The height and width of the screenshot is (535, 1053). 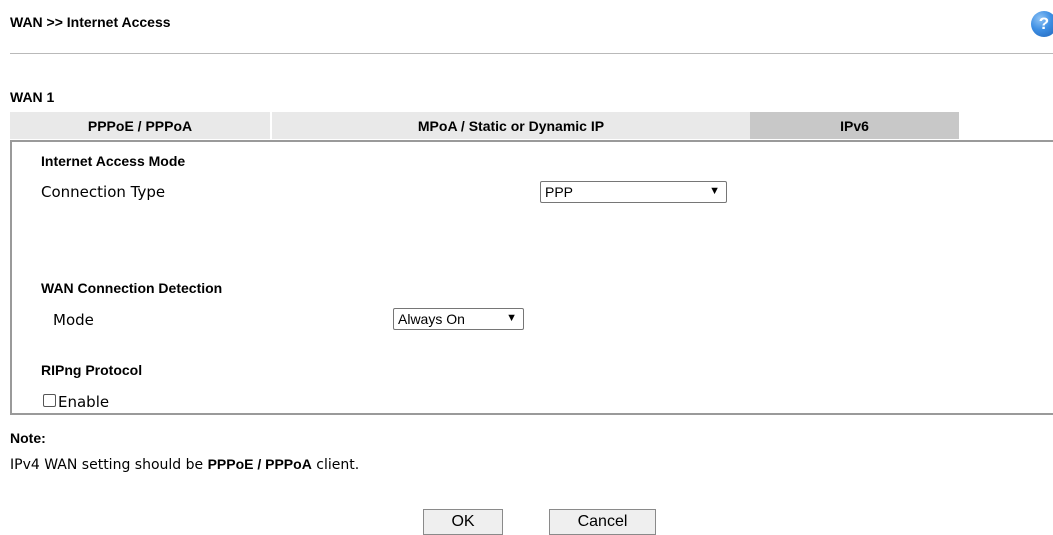 What do you see at coordinates (90, 22) in the screenshot?
I see `page-title: WAN >> Internet Access` at bounding box center [90, 22].